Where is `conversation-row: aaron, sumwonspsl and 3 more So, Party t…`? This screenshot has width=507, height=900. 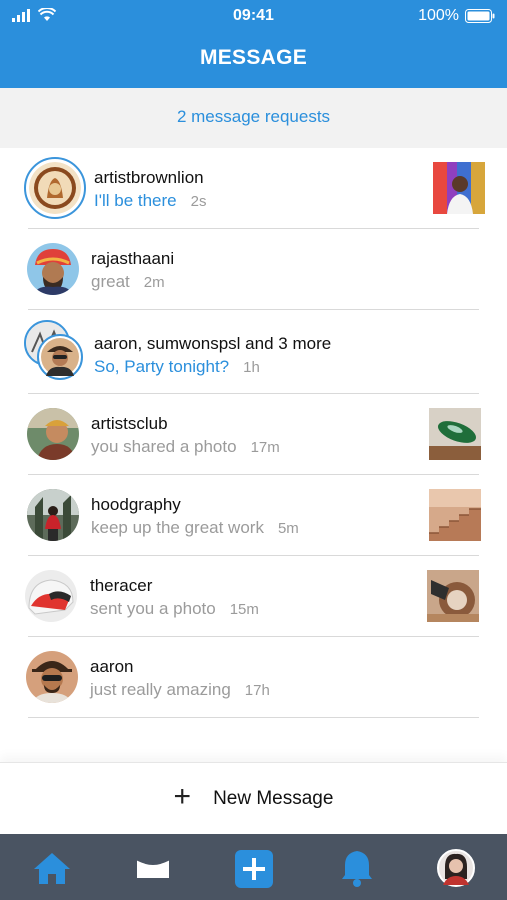
conversation-row: aaron, sumwonspsl and 3 more So, Party t… is located at coordinates (253, 352).